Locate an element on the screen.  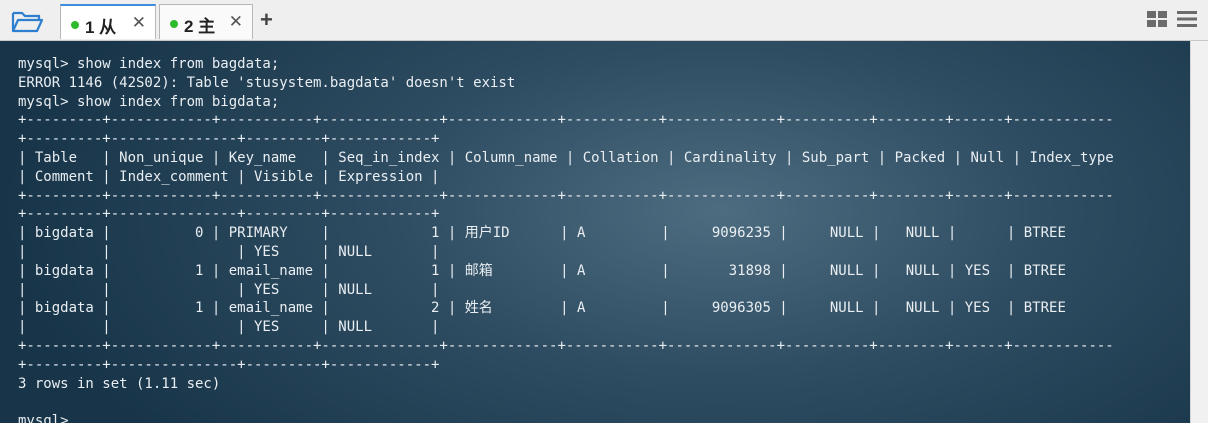
terminal-line: mysql> show index from bigdata; is located at coordinates (149, 101).